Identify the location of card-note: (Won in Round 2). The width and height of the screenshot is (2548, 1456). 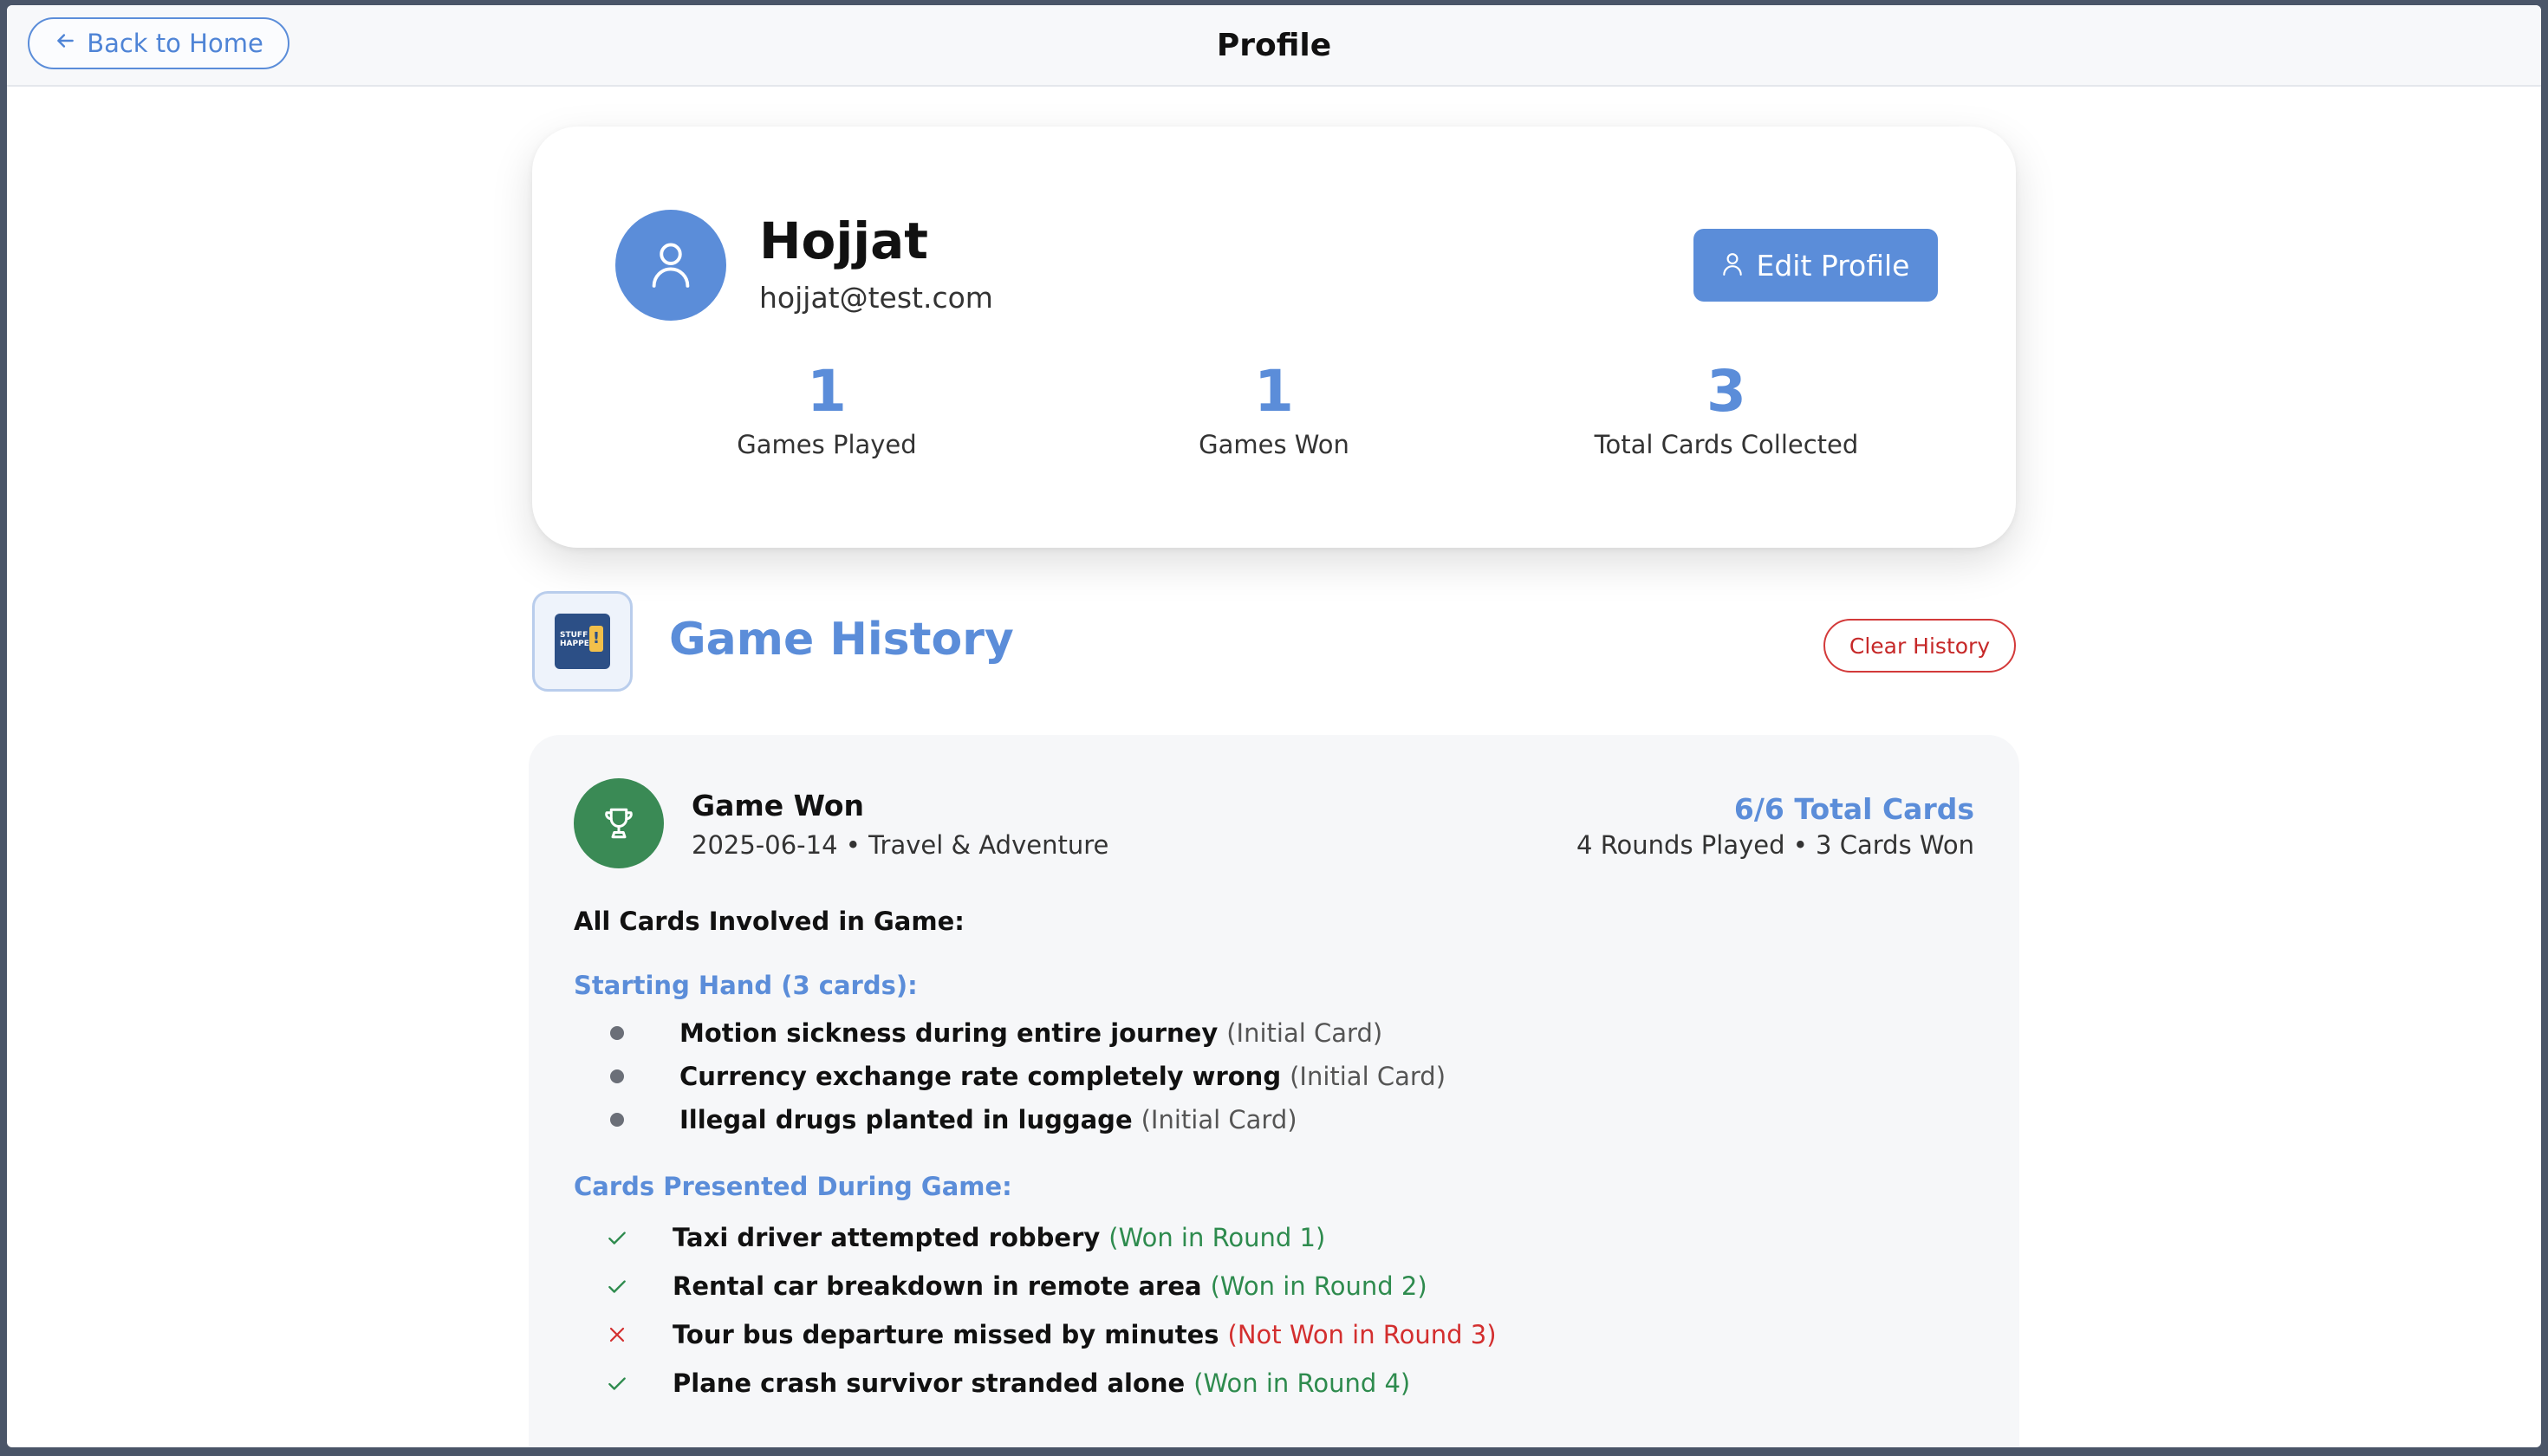
(1318, 1286).